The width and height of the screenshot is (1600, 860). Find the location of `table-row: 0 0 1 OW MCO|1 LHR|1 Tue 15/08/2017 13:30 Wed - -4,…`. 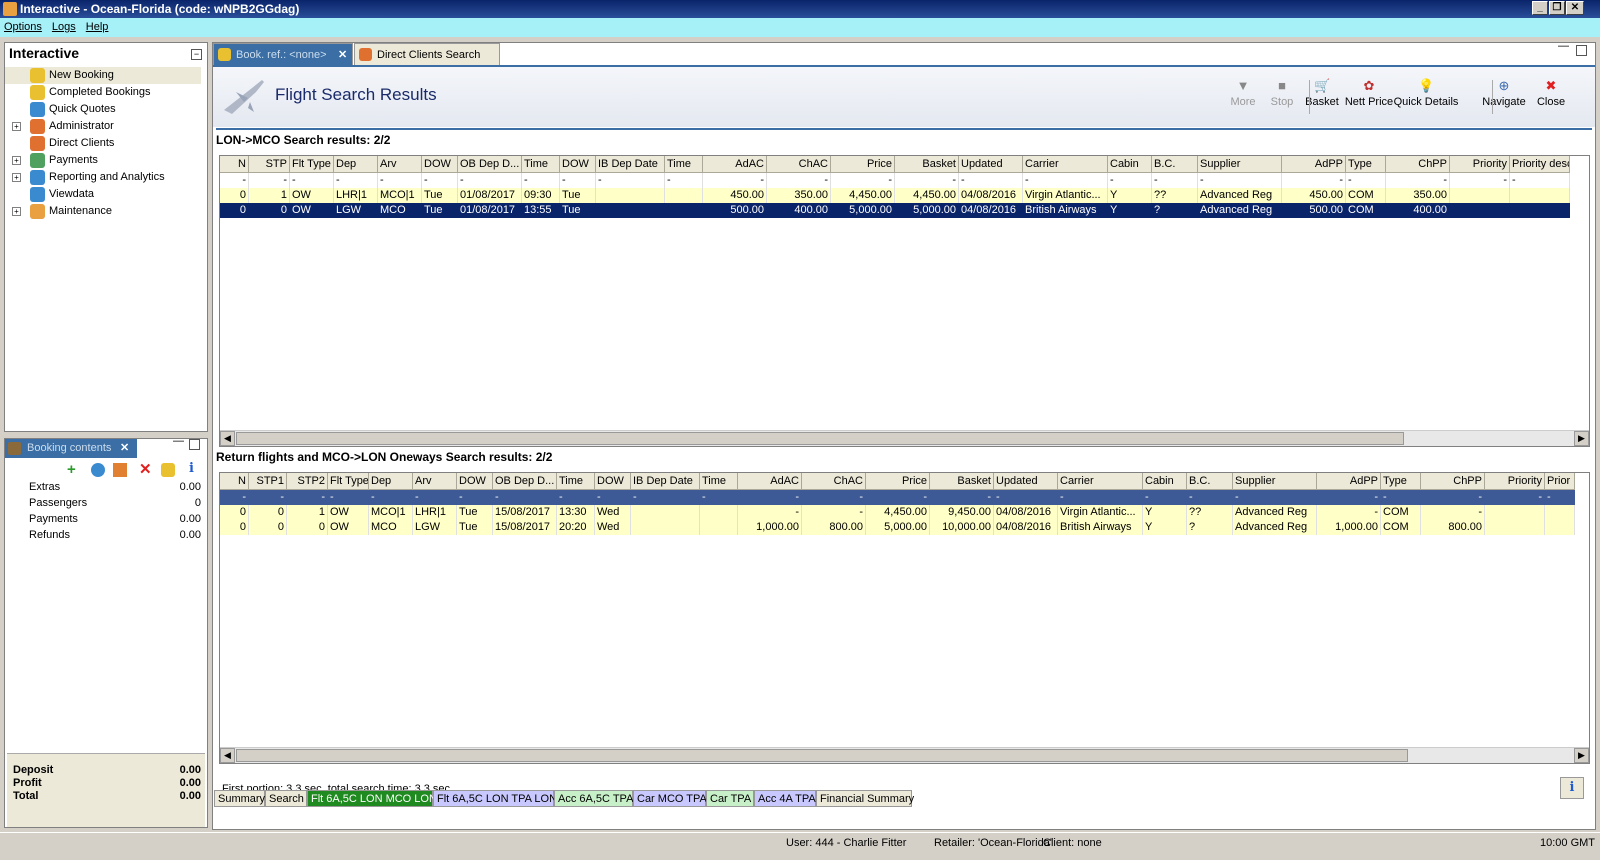

table-row: 0 0 1 OW MCO|1 LHR|1 Tue 15/08/2017 13:30 Wed - -4,… is located at coordinates (897, 512).